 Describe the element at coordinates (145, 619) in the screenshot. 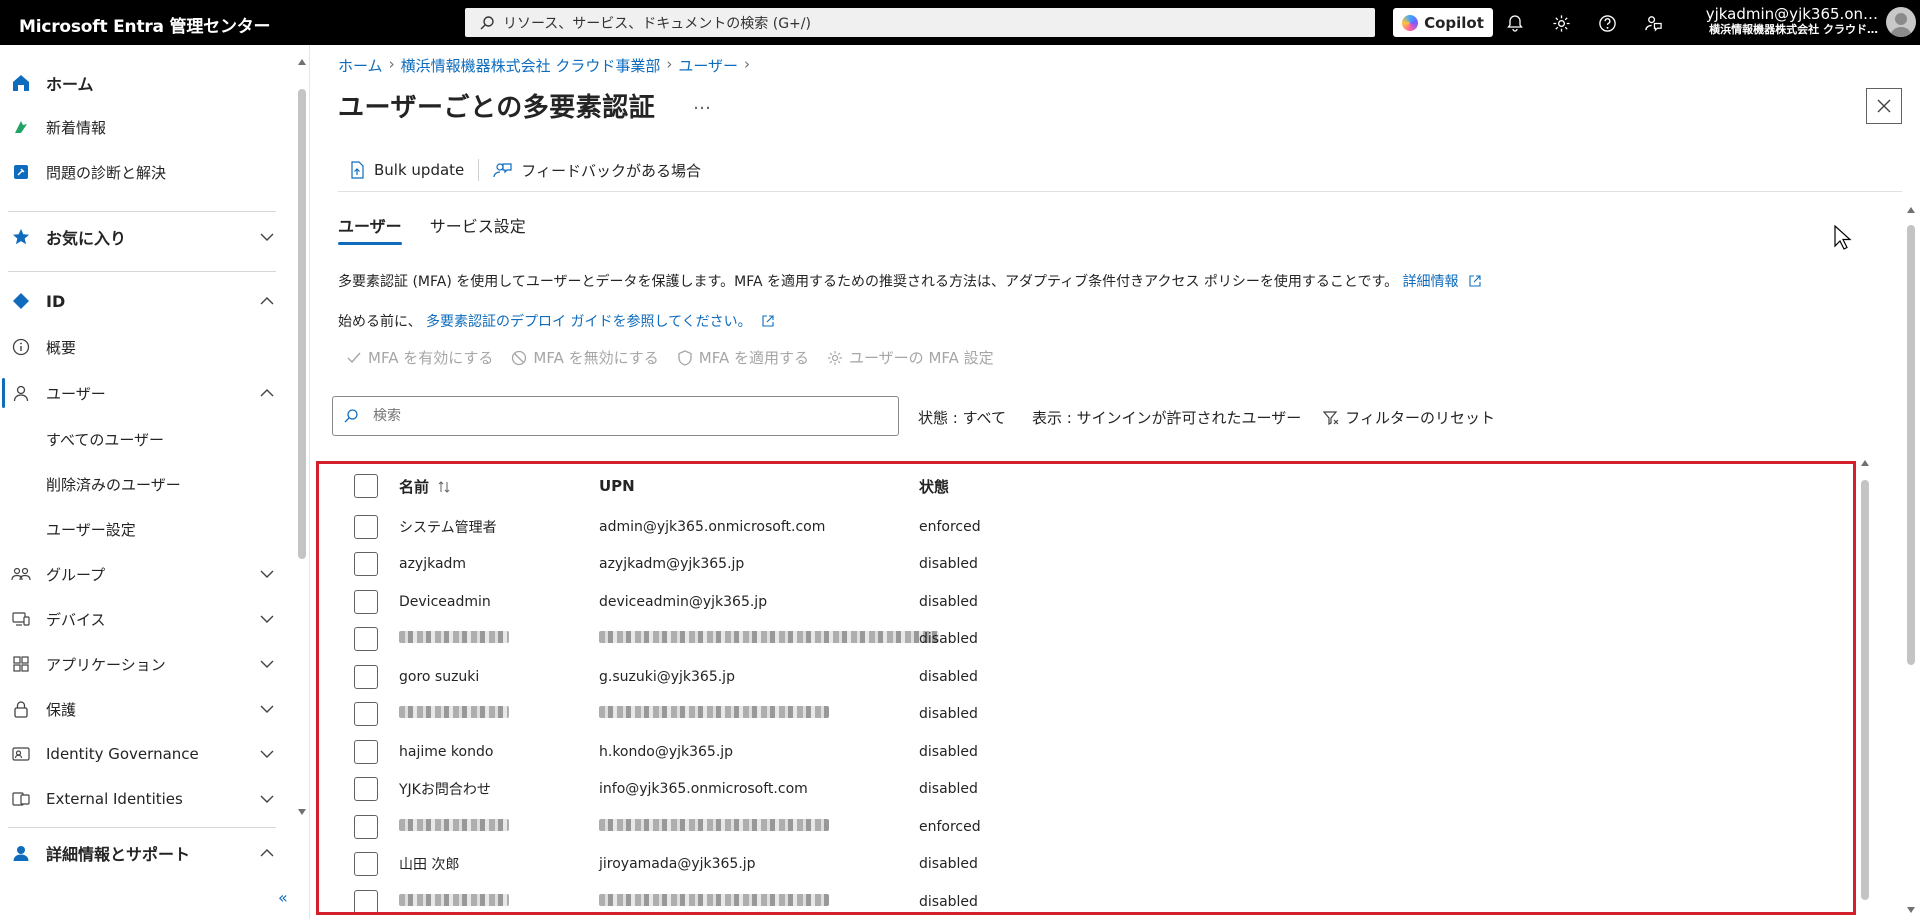

I see `sidebar-item-devices: デバイス` at that location.